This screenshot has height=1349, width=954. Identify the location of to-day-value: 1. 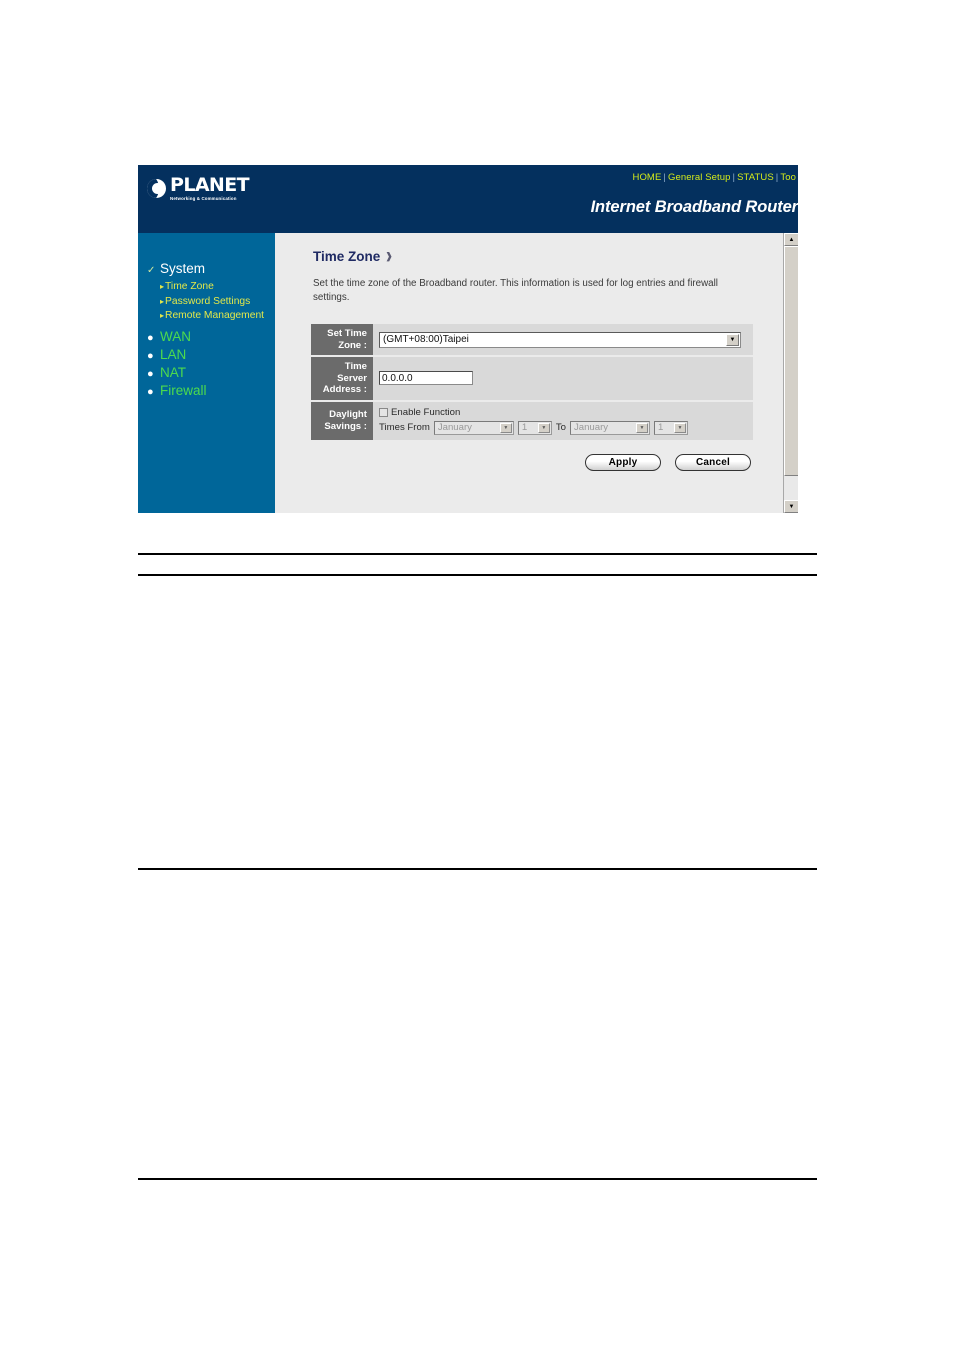
(660, 427).